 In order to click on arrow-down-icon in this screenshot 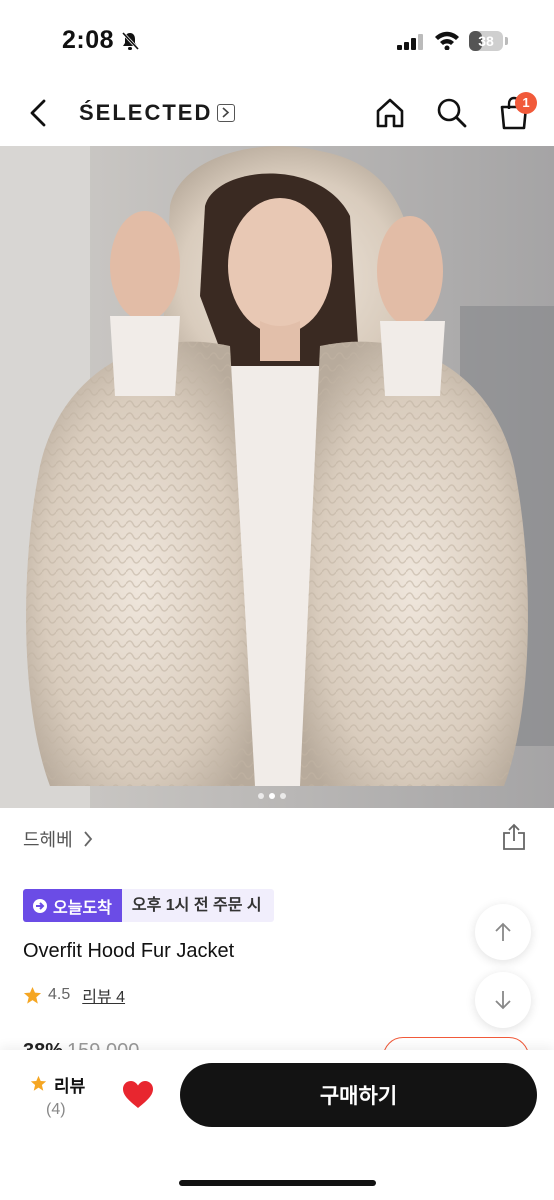, I will do `click(503, 1000)`.